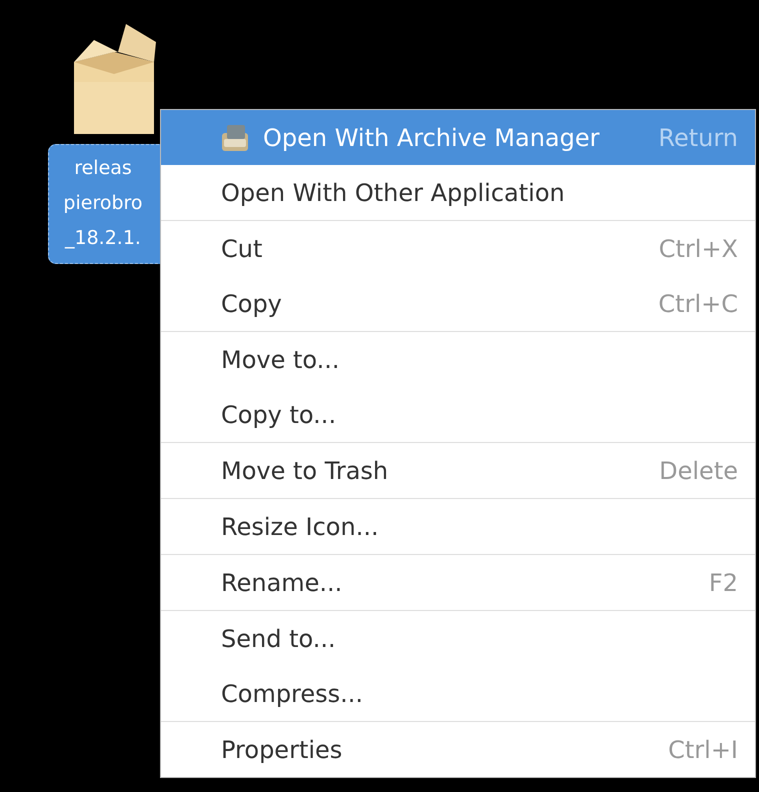 The image size is (759, 792). What do you see at coordinates (235, 137) in the screenshot?
I see `archive-icon` at bounding box center [235, 137].